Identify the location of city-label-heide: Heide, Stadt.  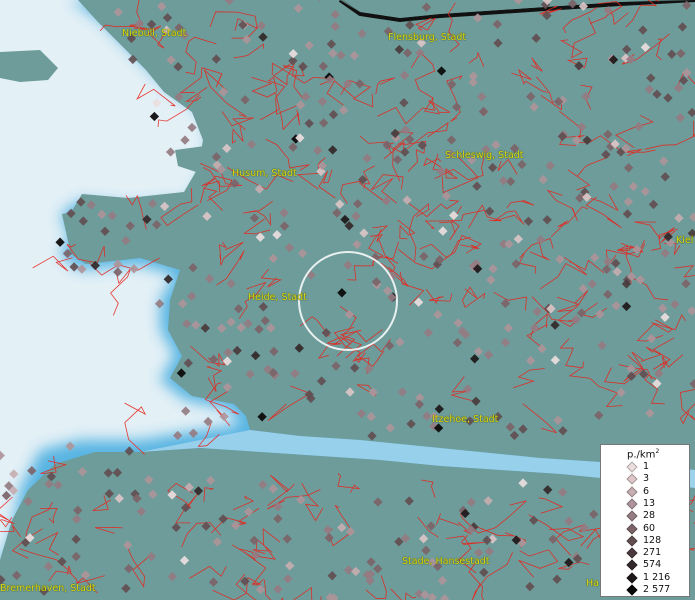
(277, 298).